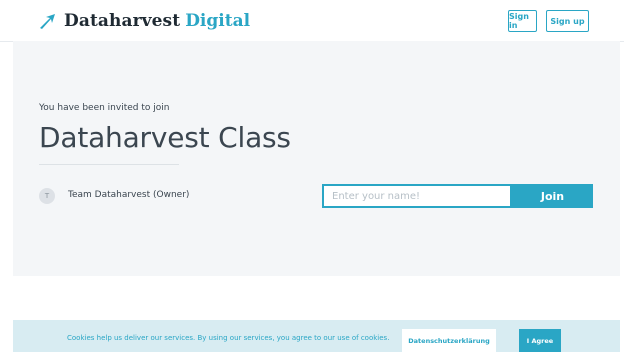  I want to click on brand-logo: Dataharvest Digital, so click(144, 21).